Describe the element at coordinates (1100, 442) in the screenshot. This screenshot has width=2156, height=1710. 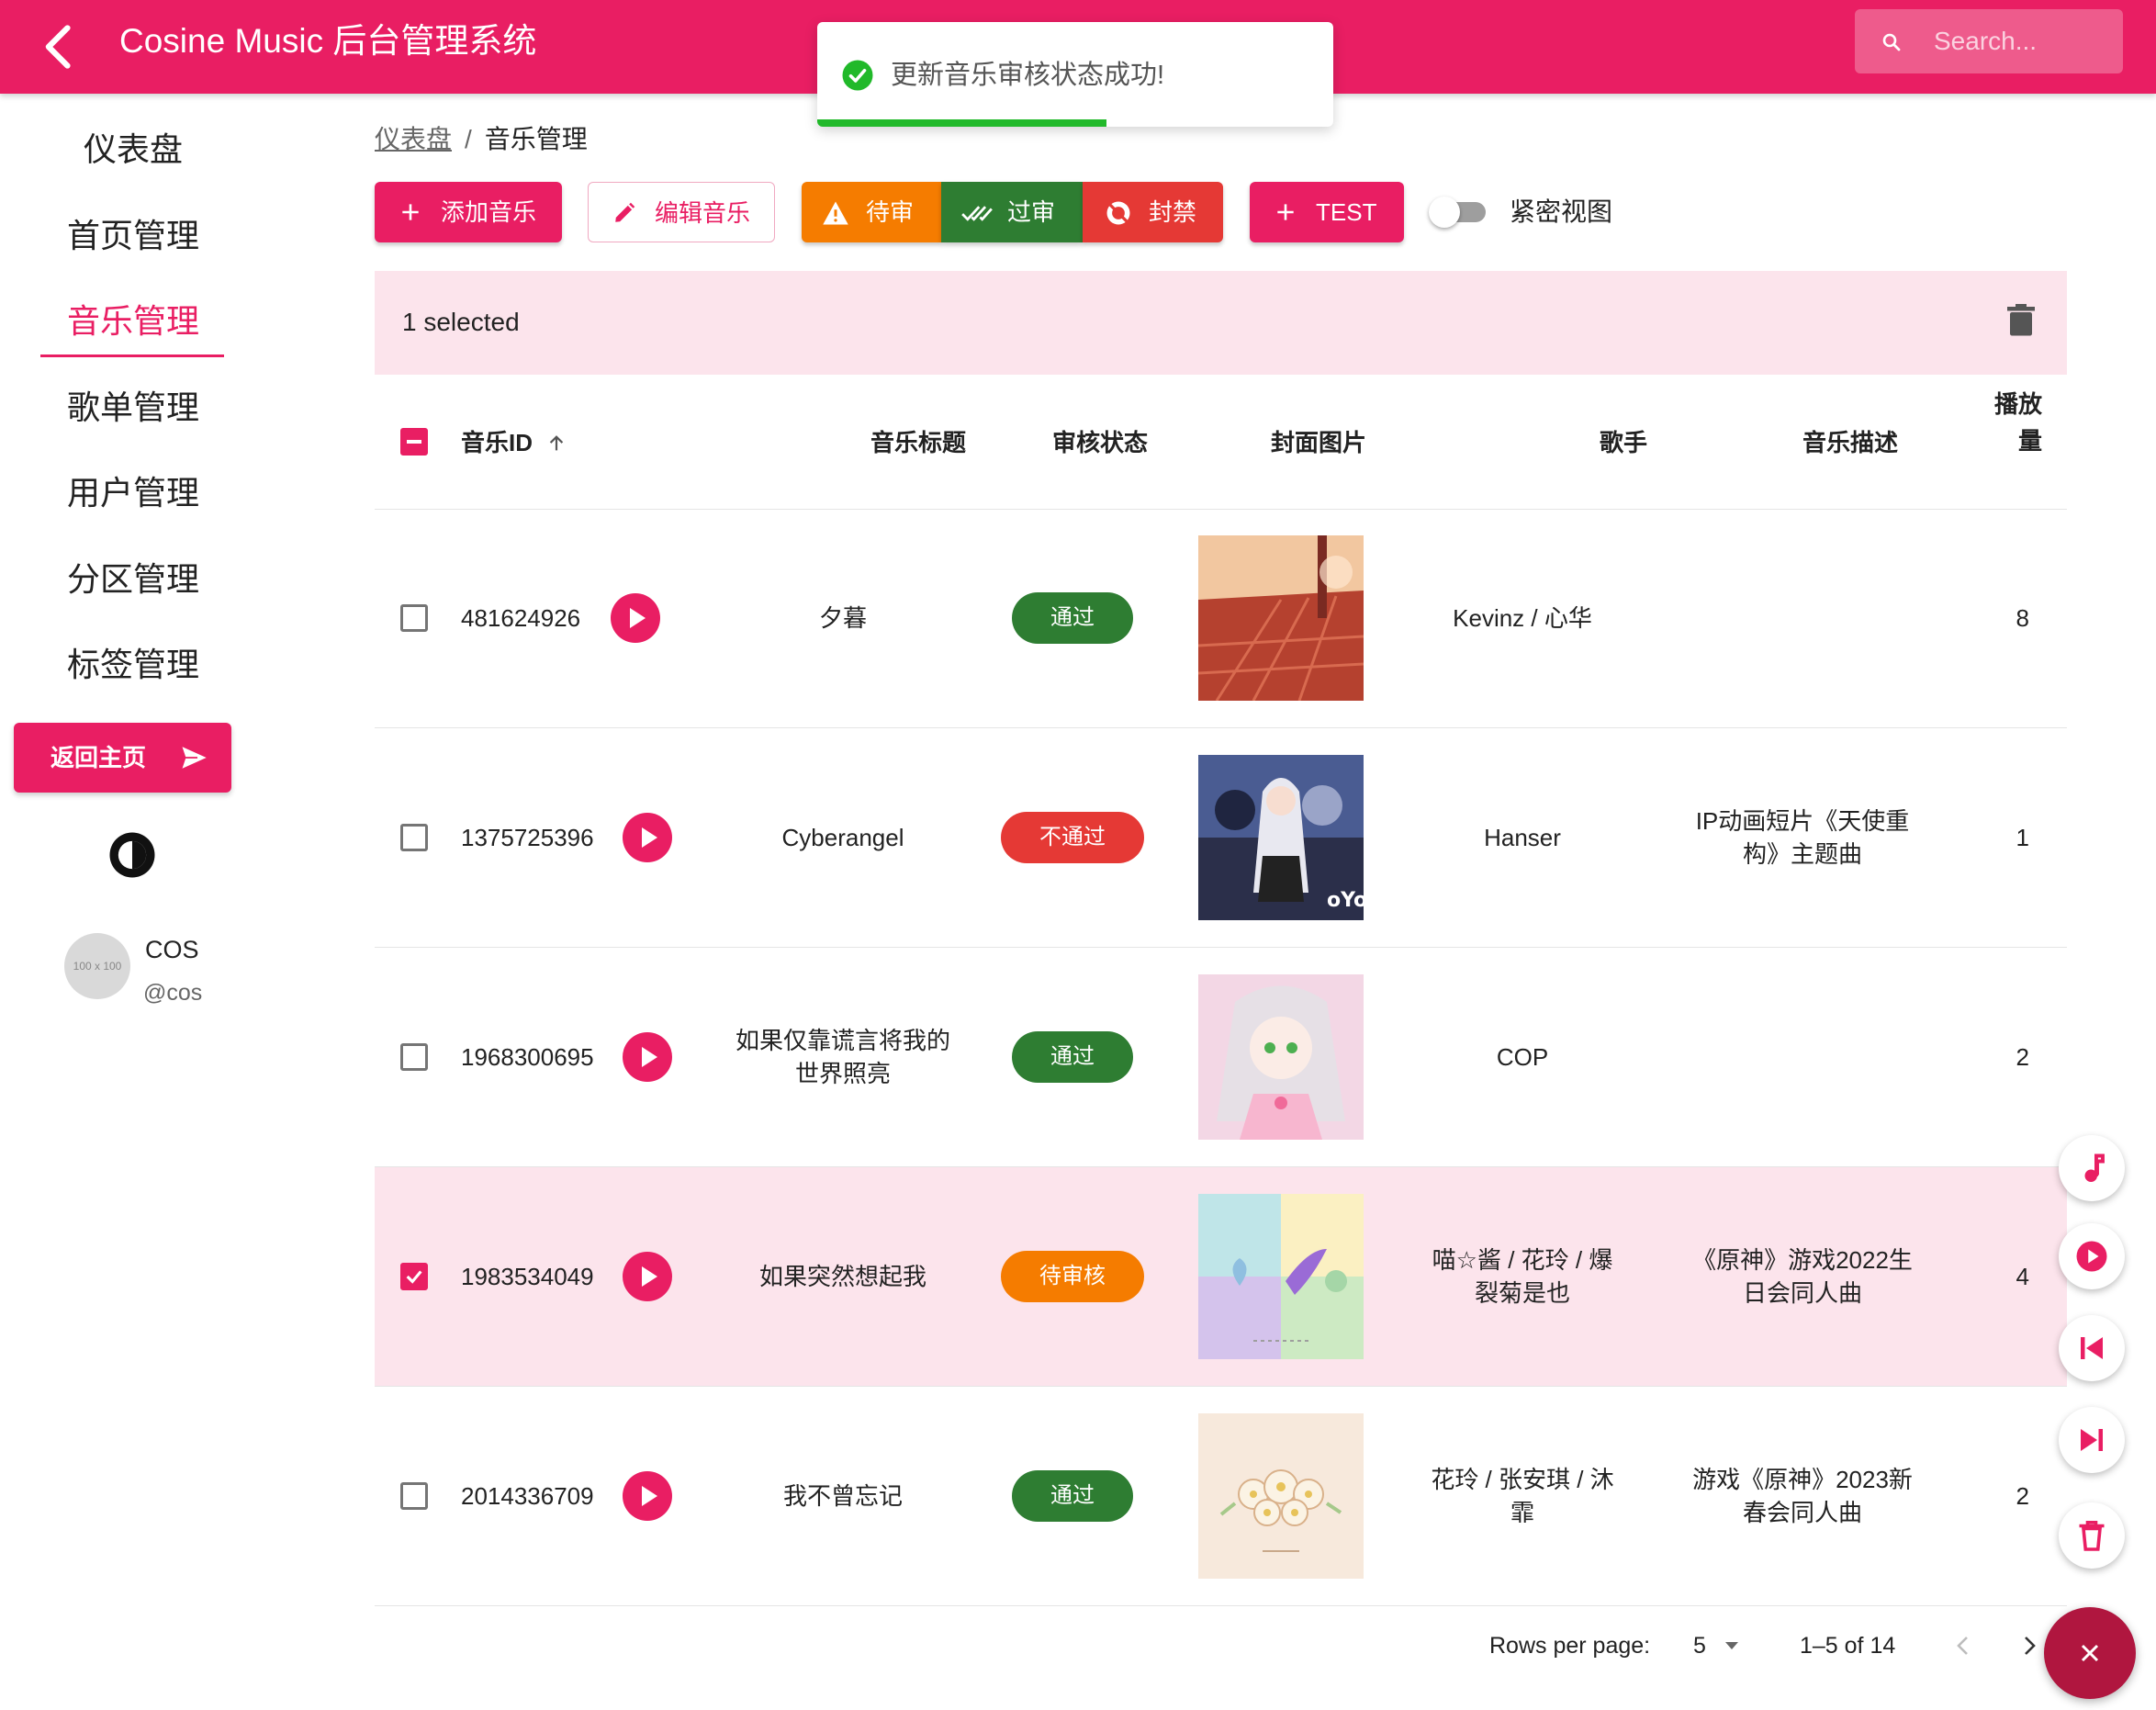
I see `header-status: 审核状态` at that location.